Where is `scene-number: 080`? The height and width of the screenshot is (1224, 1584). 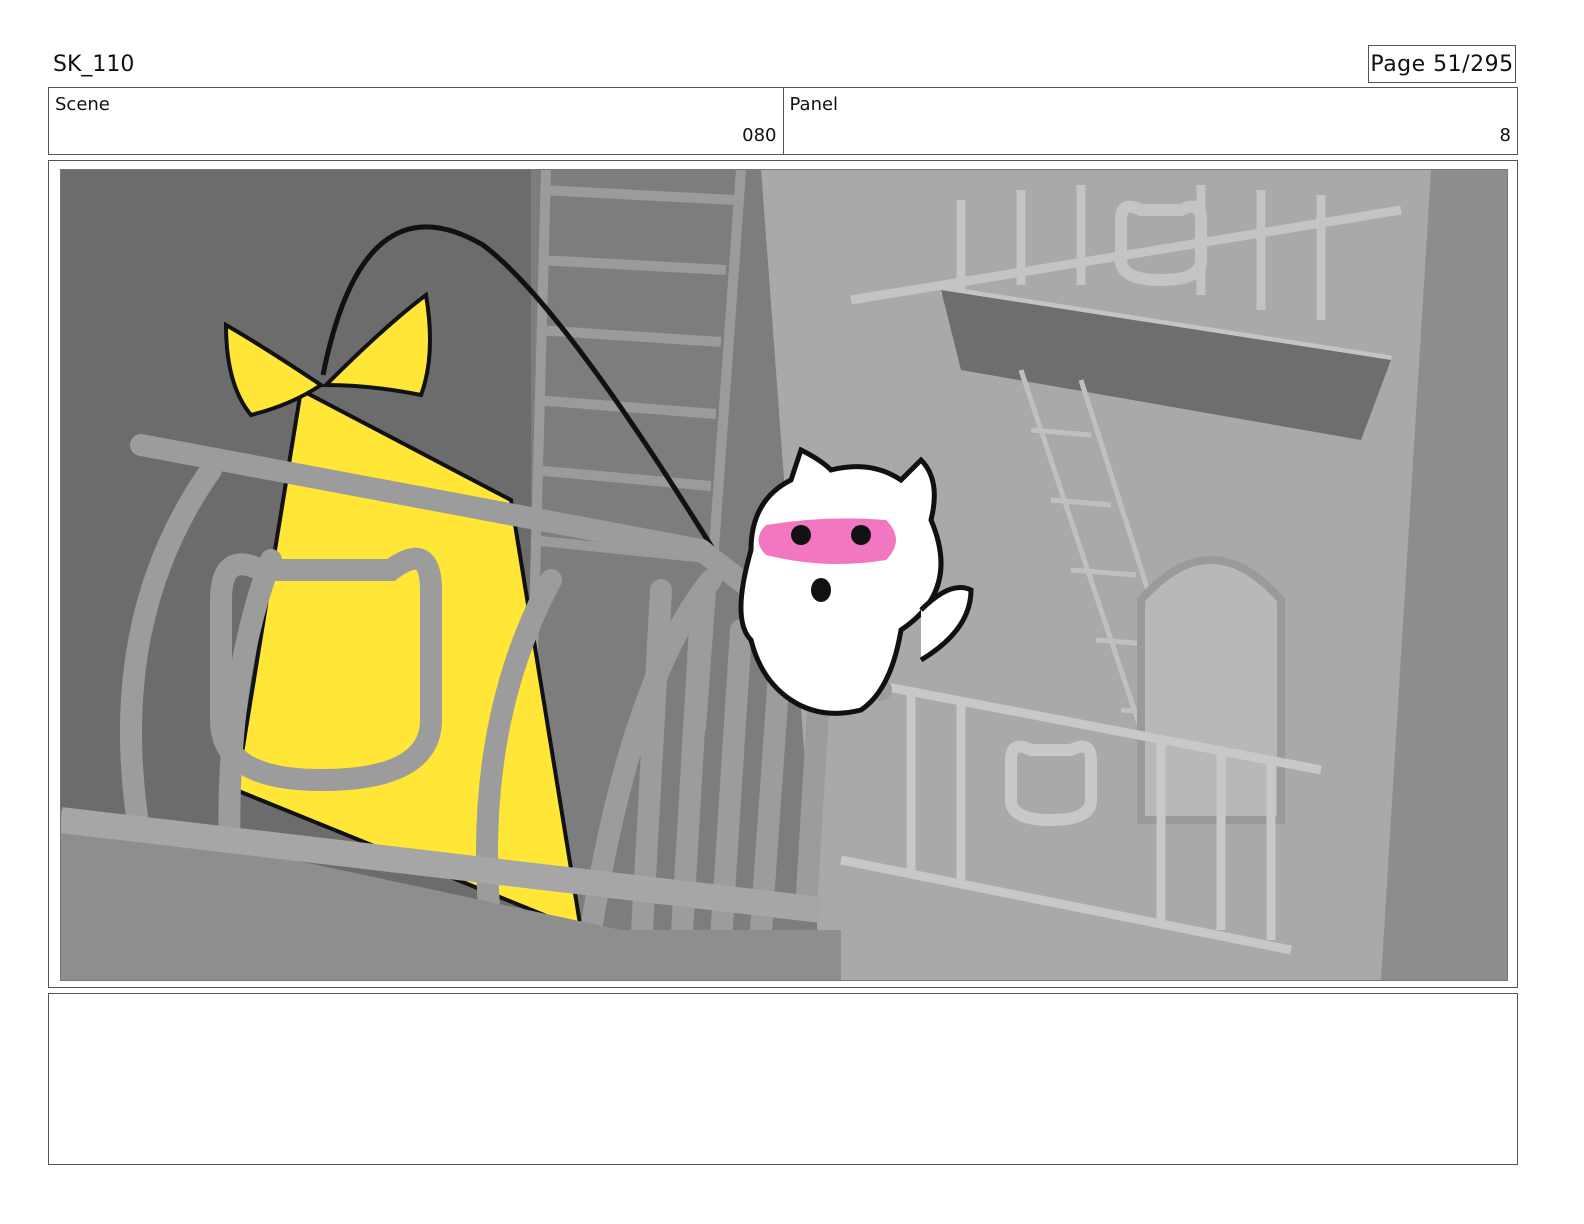
scene-number: 080 is located at coordinates (759, 135).